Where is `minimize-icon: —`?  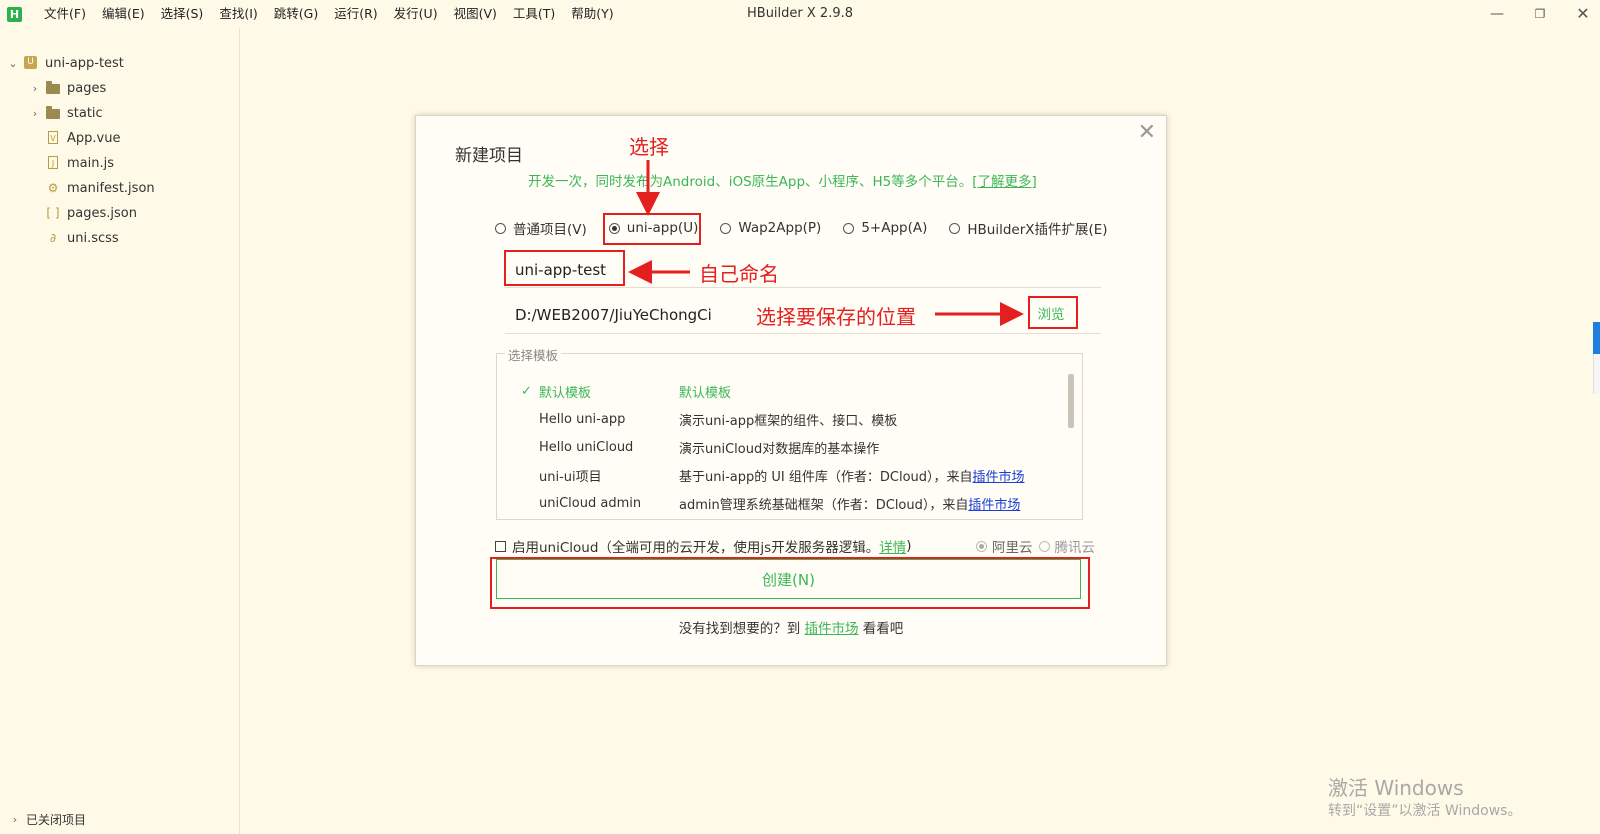
minimize-icon: — is located at coordinates (1497, 14).